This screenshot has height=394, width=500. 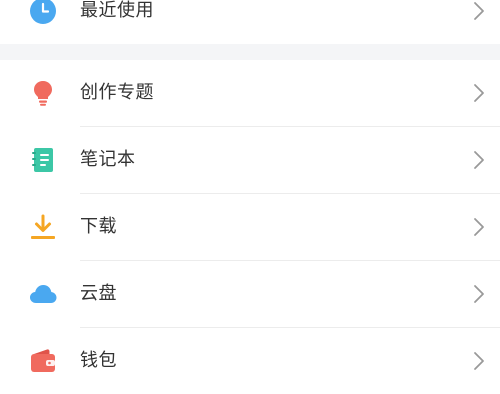 I want to click on menu-item-label: 云盘, so click(x=98, y=293).